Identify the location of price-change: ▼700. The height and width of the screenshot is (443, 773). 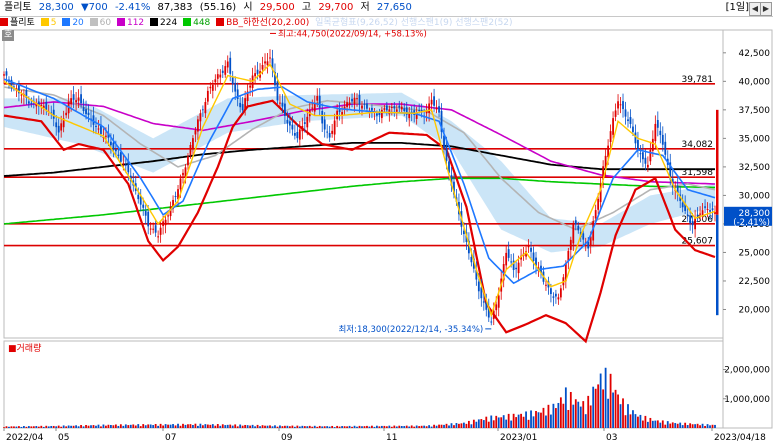
(94, 7).